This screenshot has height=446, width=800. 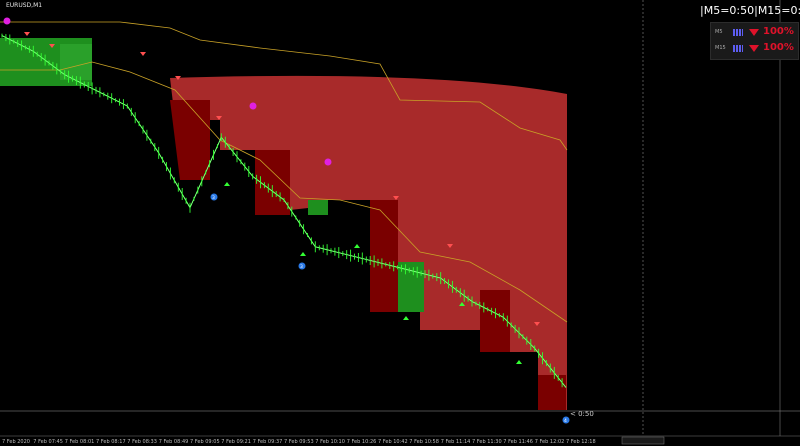 What do you see at coordinates (16, 442) in the screenshot?
I see `x-tick-label: 7 Feb 2020` at bounding box center [16, 442].